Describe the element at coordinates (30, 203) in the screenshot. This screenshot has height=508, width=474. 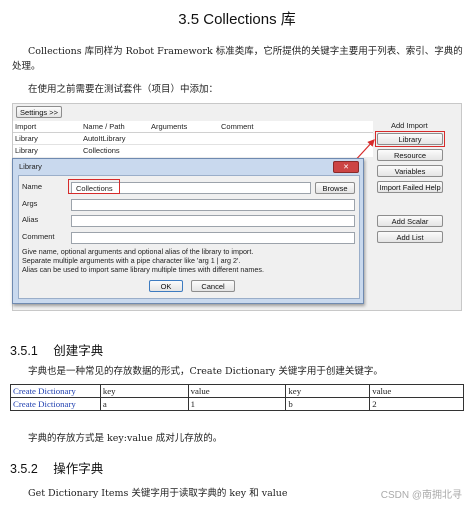
I see `args-label: Args` at that location.